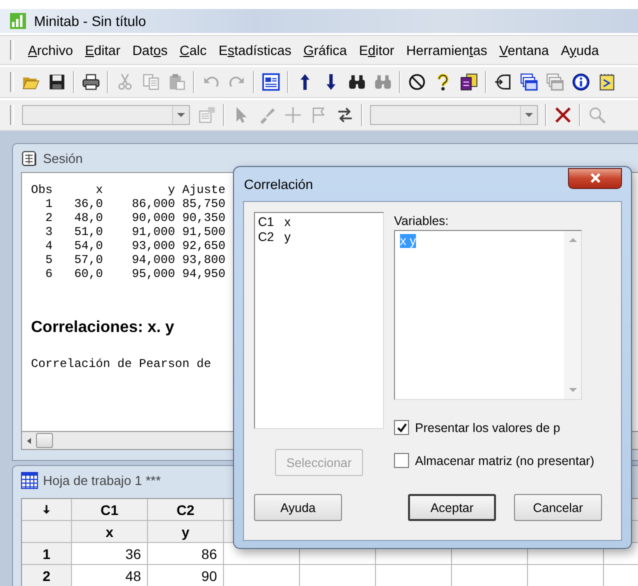 The width and height of the screenshot is (638, 586). I want to click on menu-item: Herramientas, so click(447, 50).